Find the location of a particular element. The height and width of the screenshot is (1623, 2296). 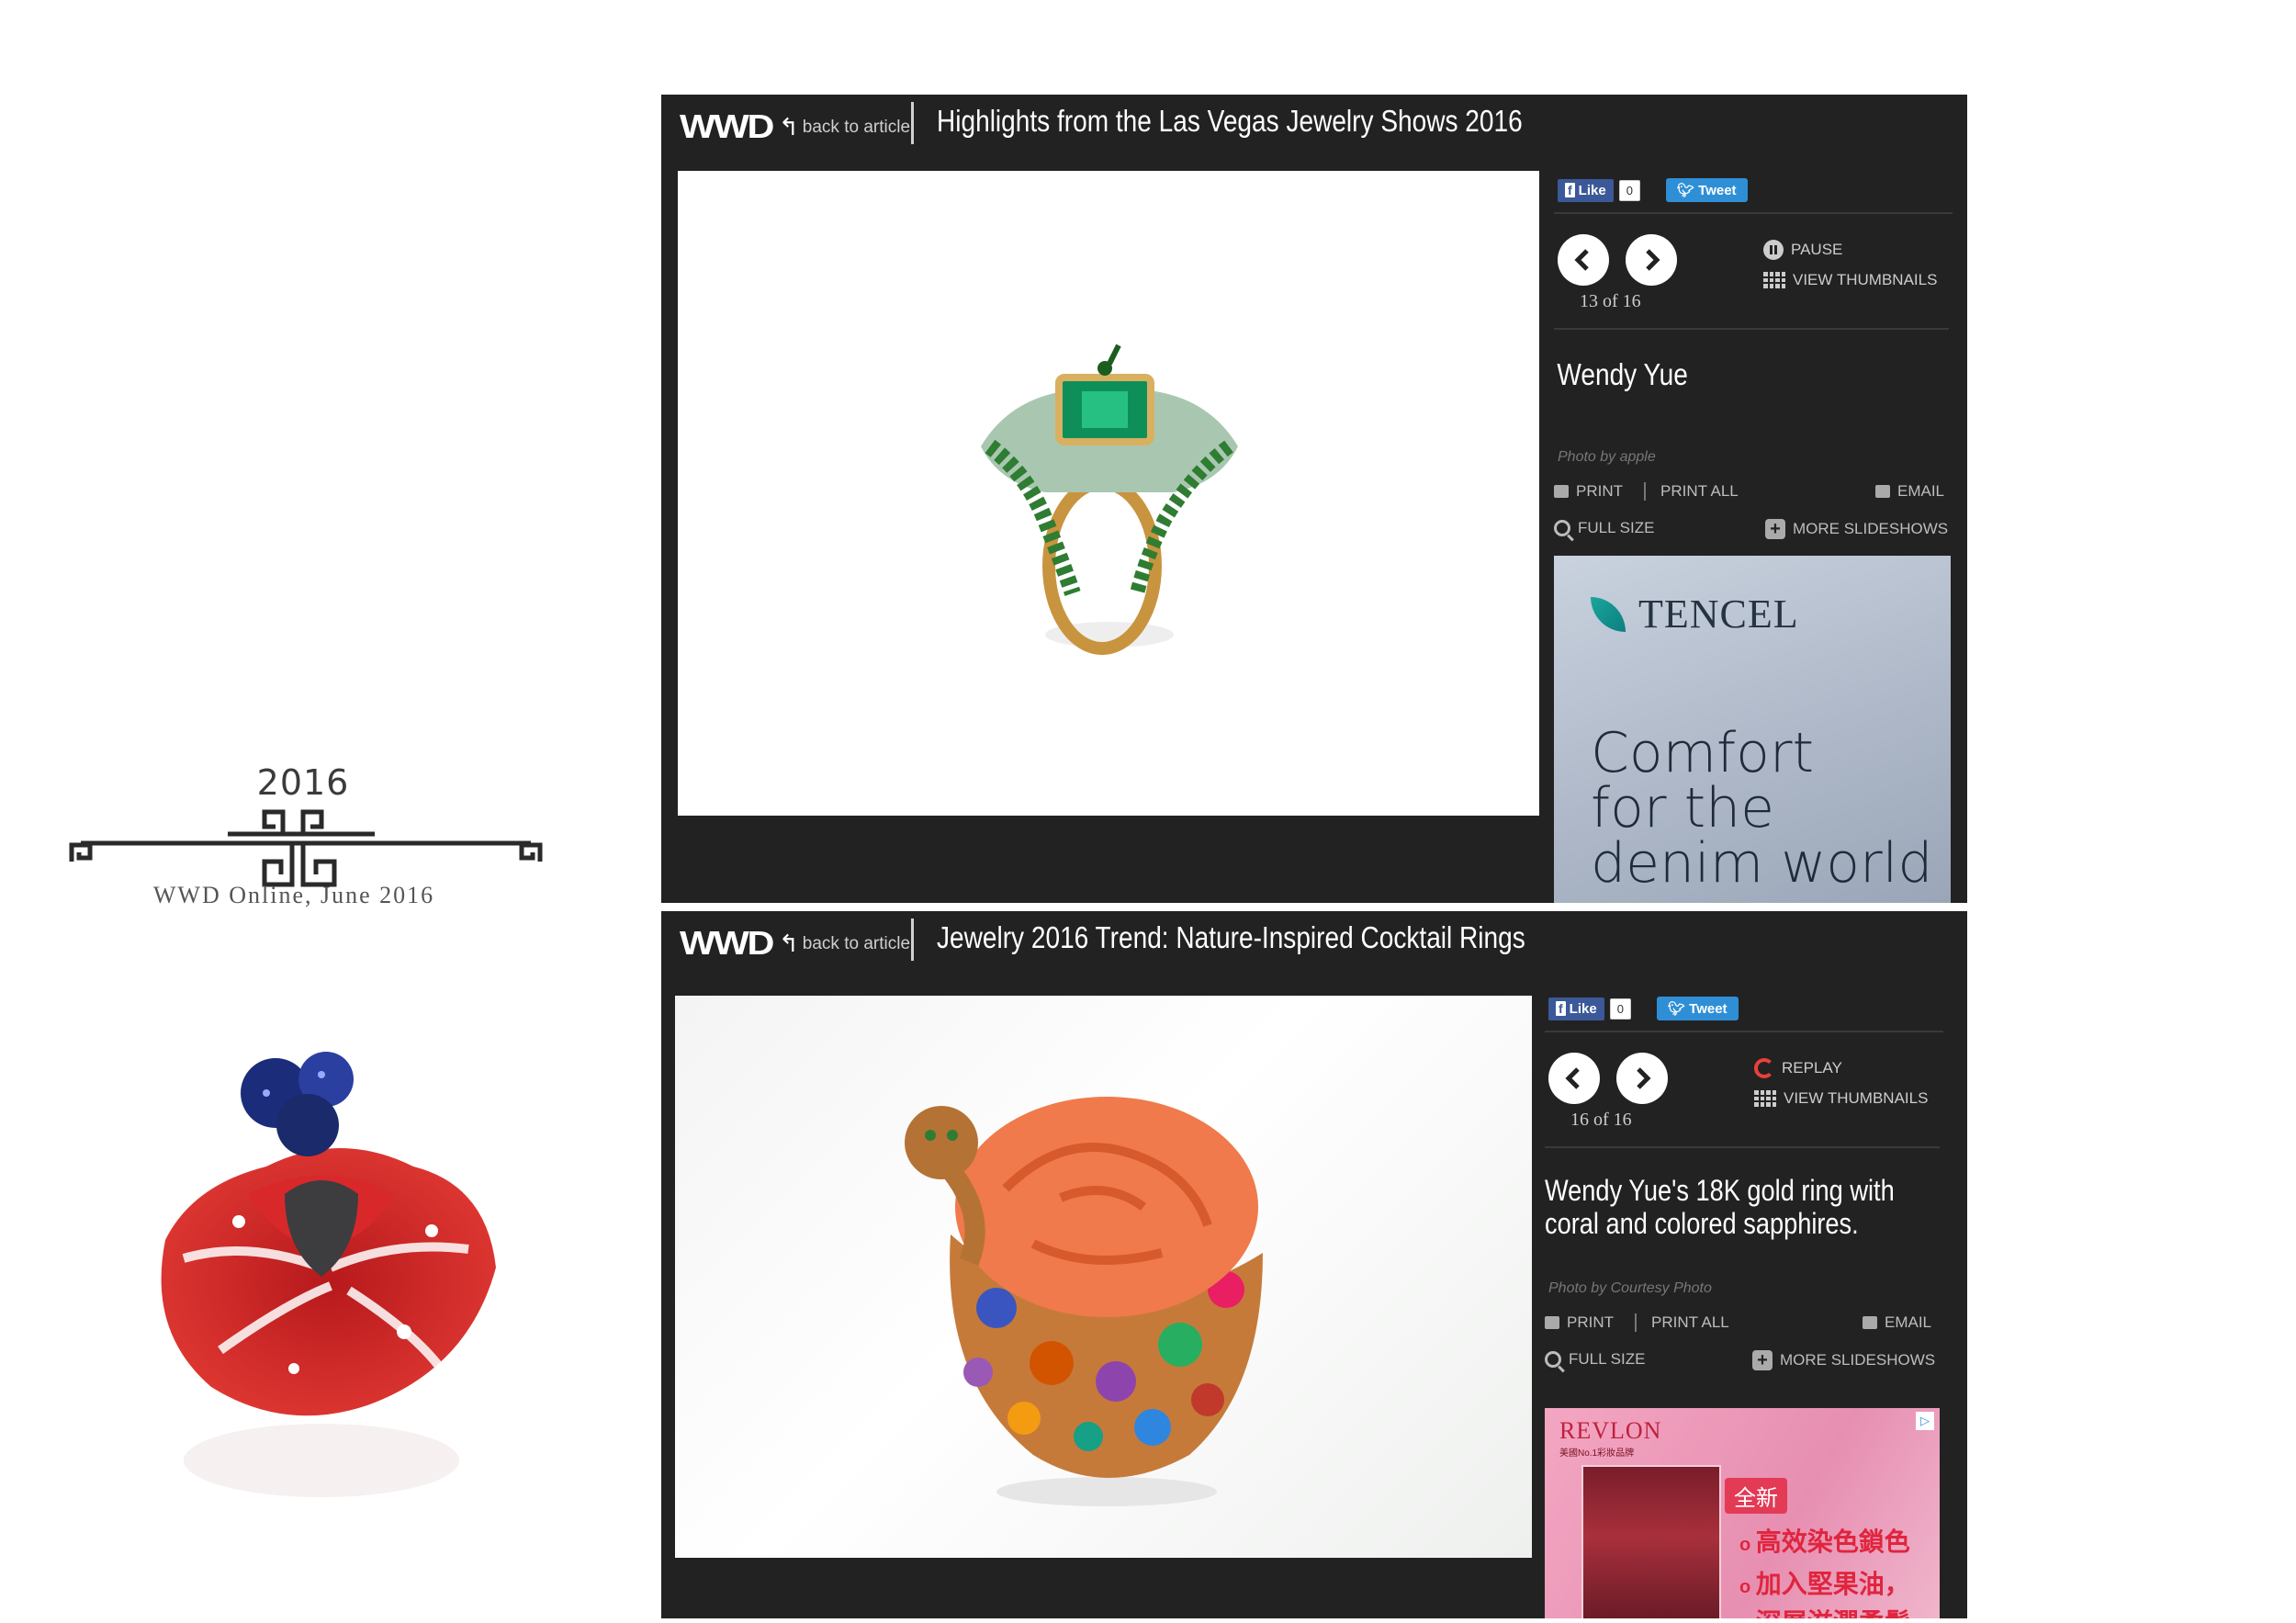

ad-line-2: 加入堅果油， is located at coordinates (1824, 1582).